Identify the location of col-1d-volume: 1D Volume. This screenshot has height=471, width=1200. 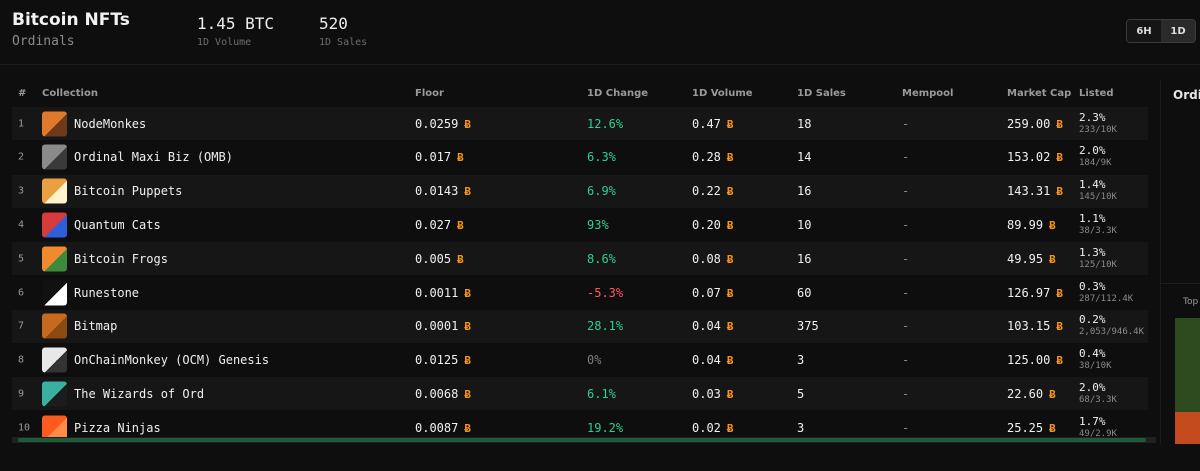
(722, 93).